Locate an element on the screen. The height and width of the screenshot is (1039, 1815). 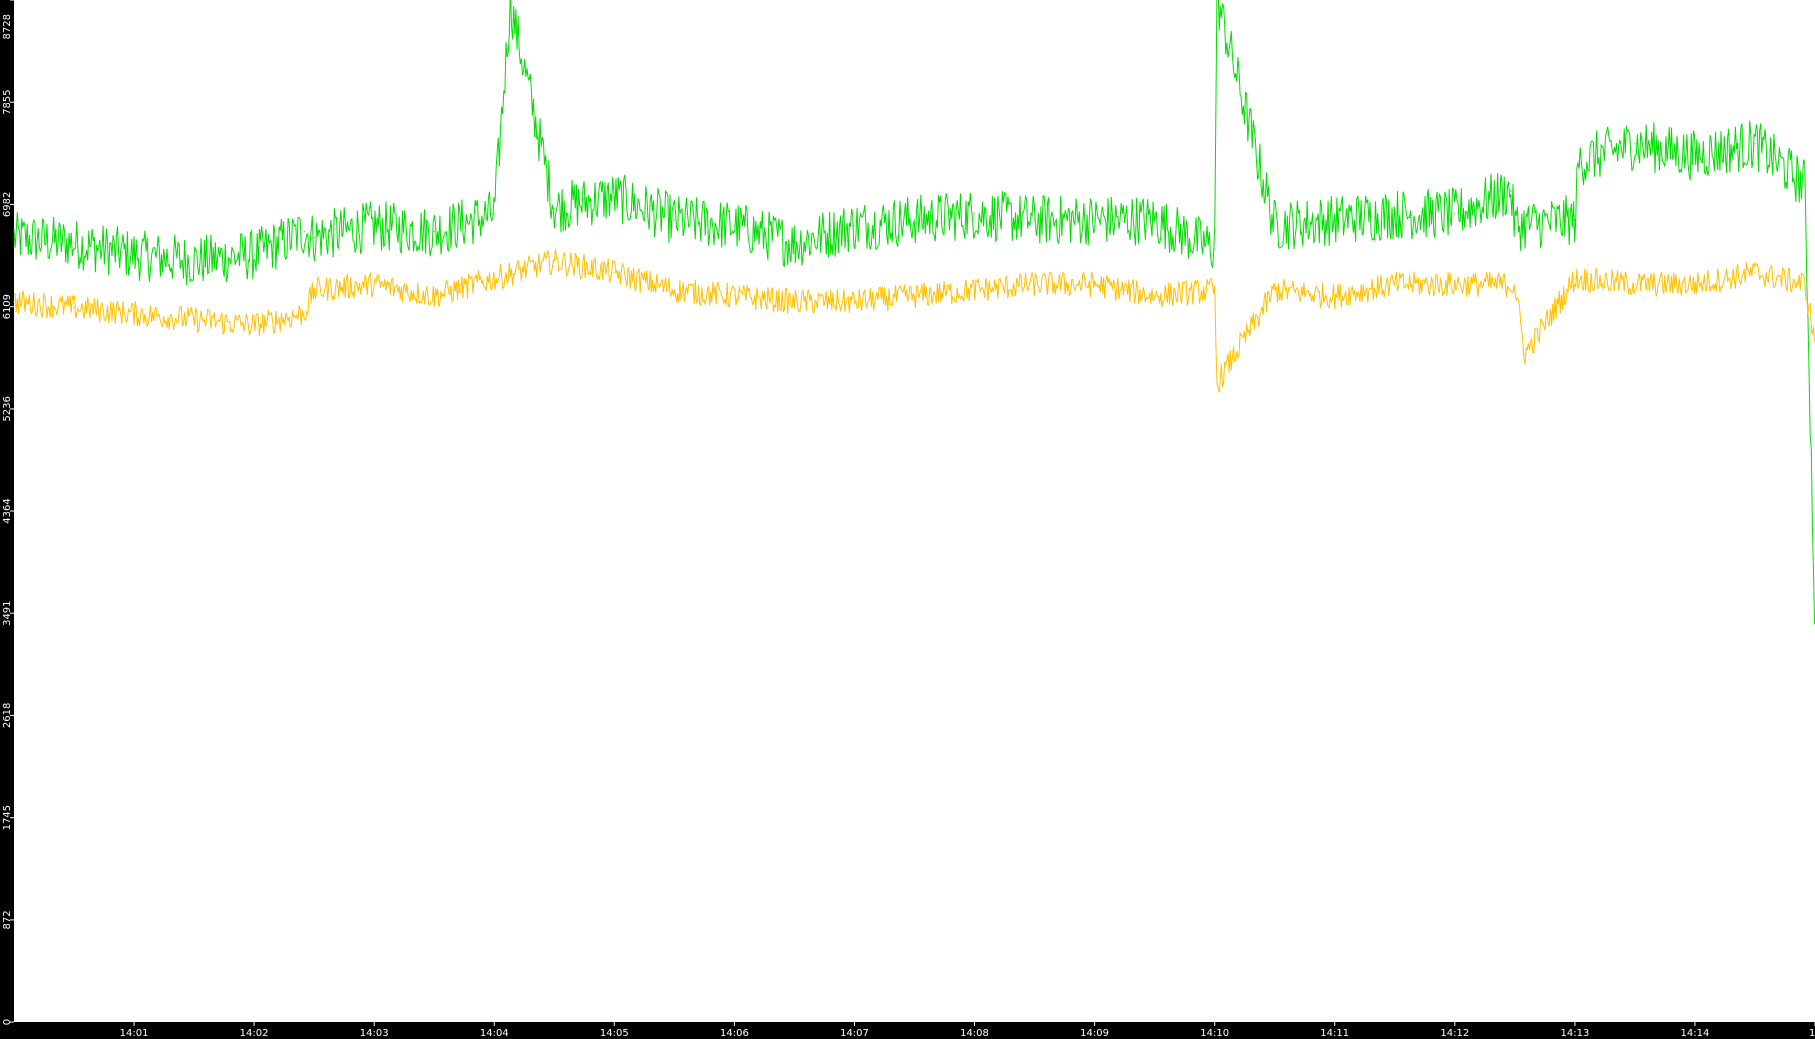
x-tick-label: 14:08 is located at coordinates (974, 1033).